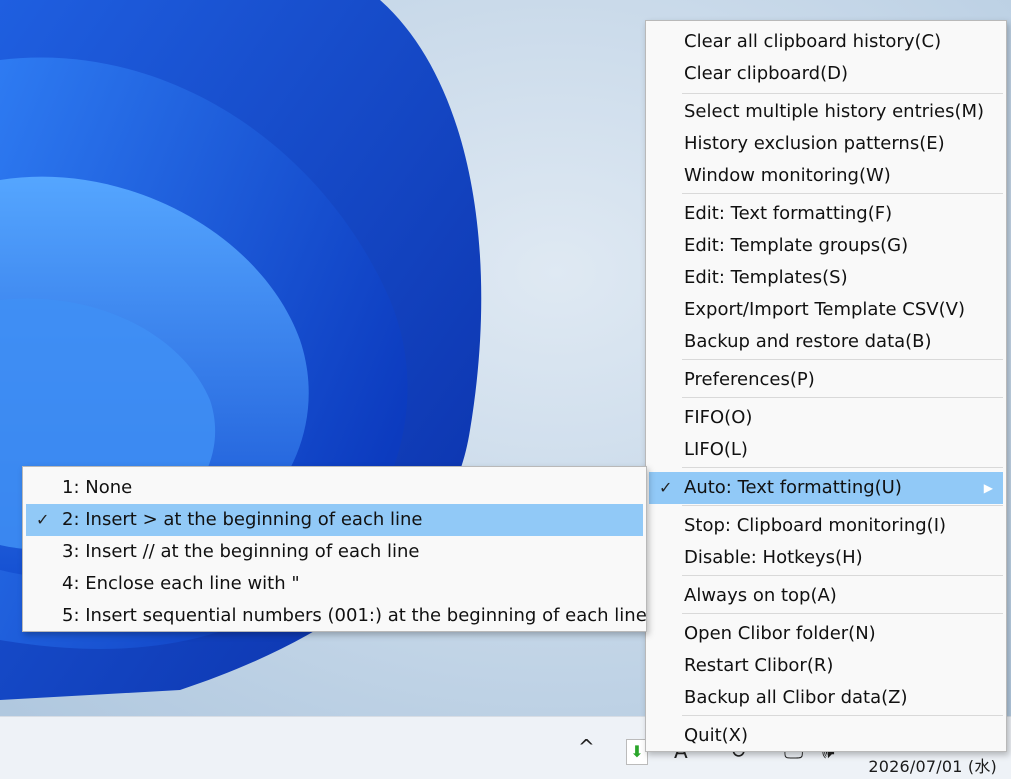 This screenshot has height=779, width=1011. What do you see at coordinates (796, 697) in the screenshot?
I see `menu-item-label: Backup all Clibor data(Z)` at bounding box center [796, 697].